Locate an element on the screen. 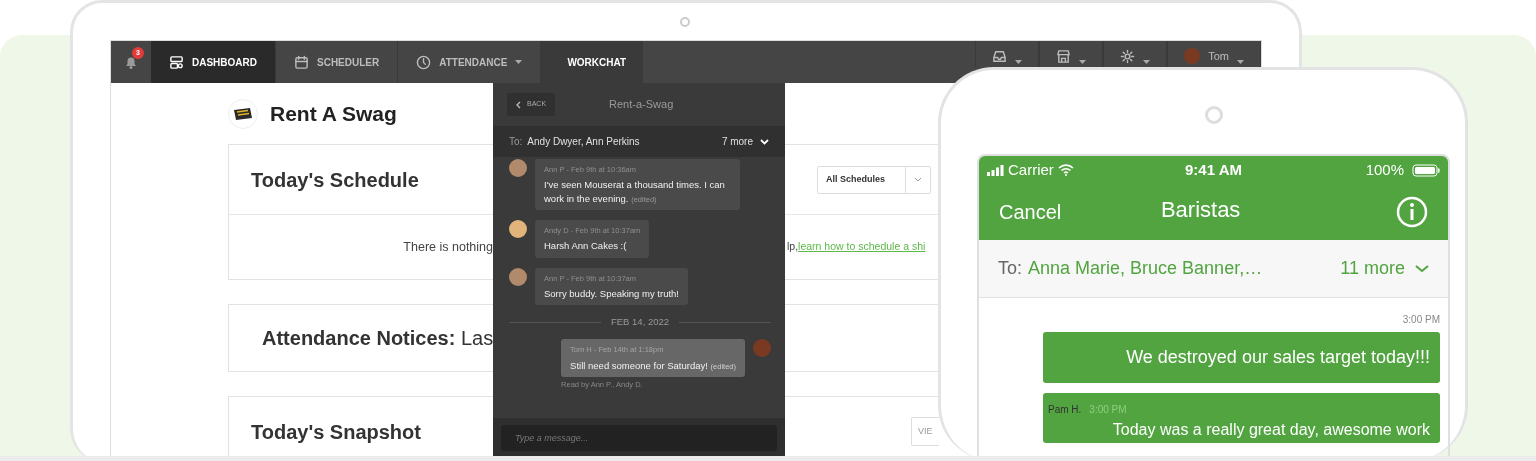 Image resolution: width=1536 pixels, height=461 pixels. sender-name: Pam H. is located at coordinates (1065, 409).